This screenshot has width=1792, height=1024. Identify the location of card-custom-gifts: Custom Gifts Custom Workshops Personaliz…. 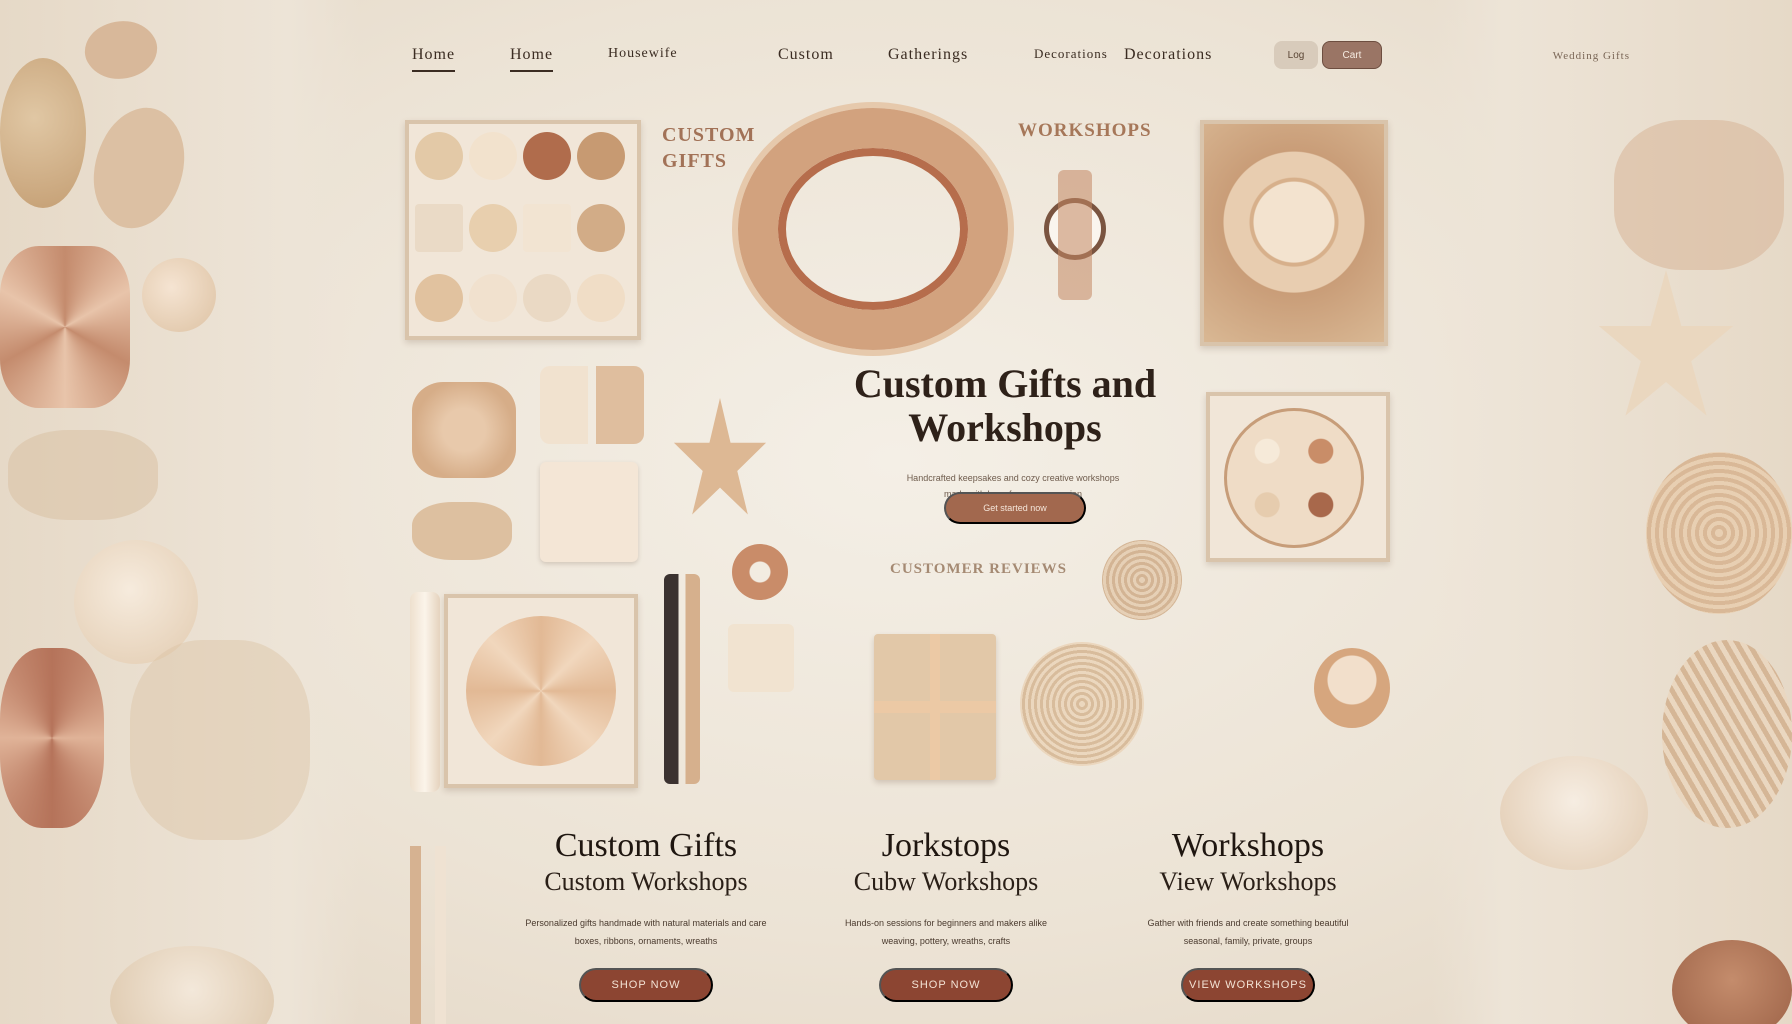
(646, 914).